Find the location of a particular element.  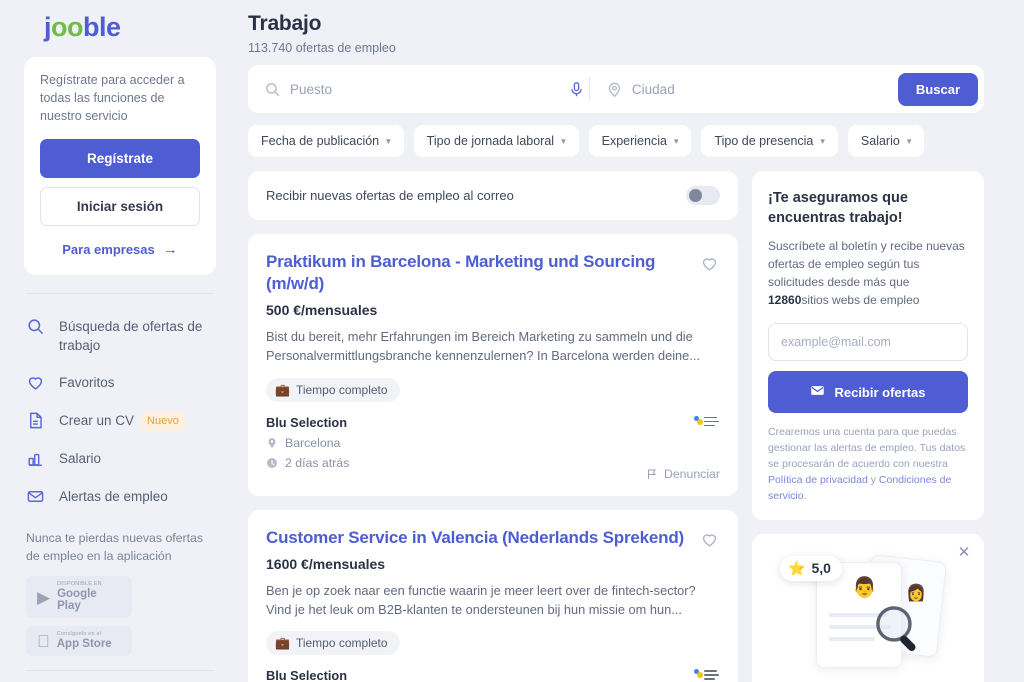

sidebar-item-salary: Salario is located at coordinates (120, 459).